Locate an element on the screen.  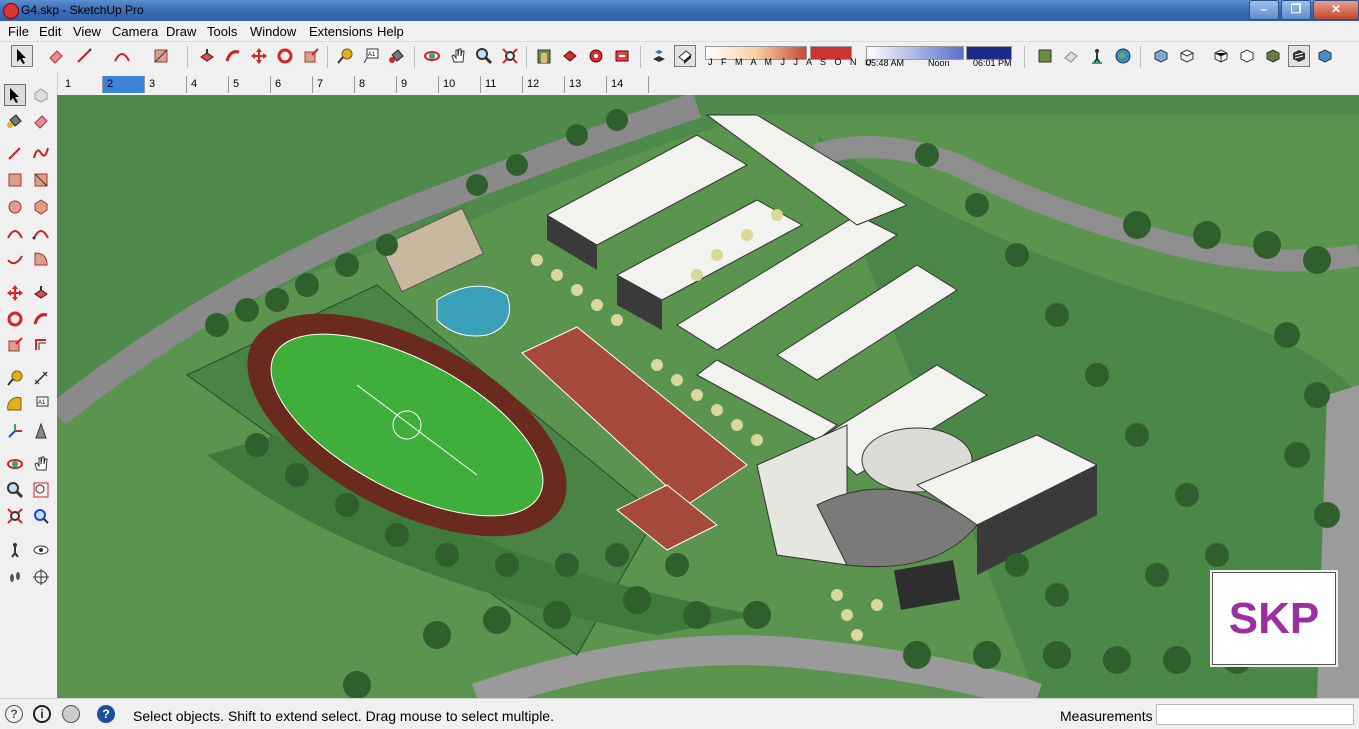
rotated-rectangle-button is located at coordinates (41, 180).